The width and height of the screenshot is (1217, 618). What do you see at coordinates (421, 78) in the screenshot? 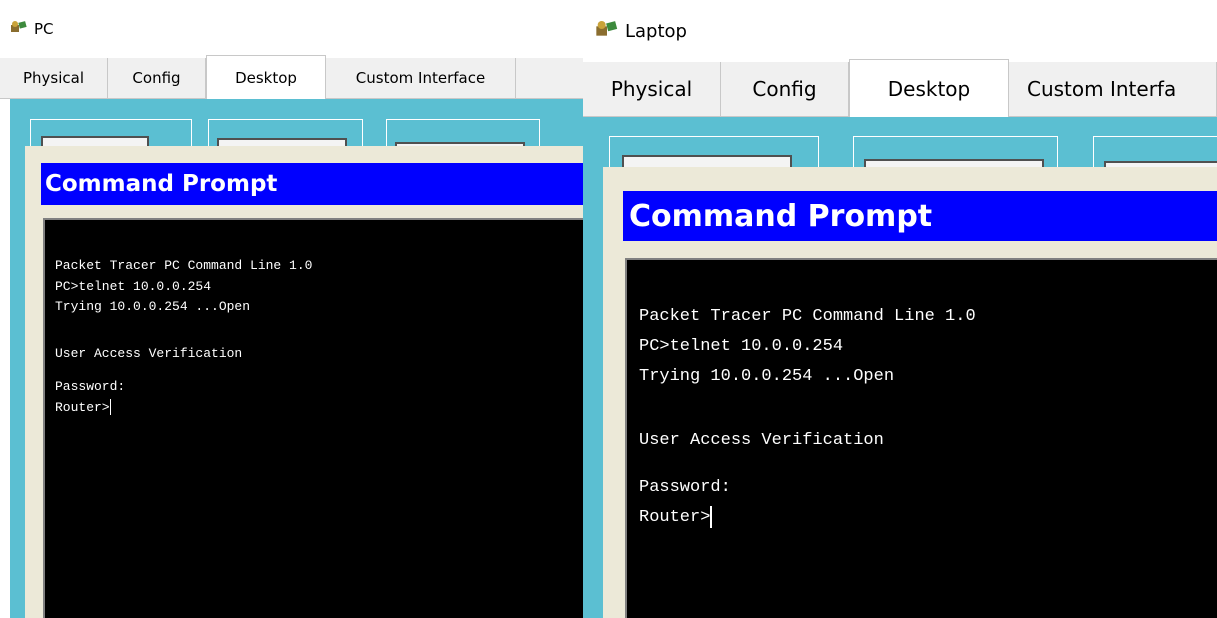
I see `tab-custom-interface: Custom Interface` at bounding box center [421, 78].